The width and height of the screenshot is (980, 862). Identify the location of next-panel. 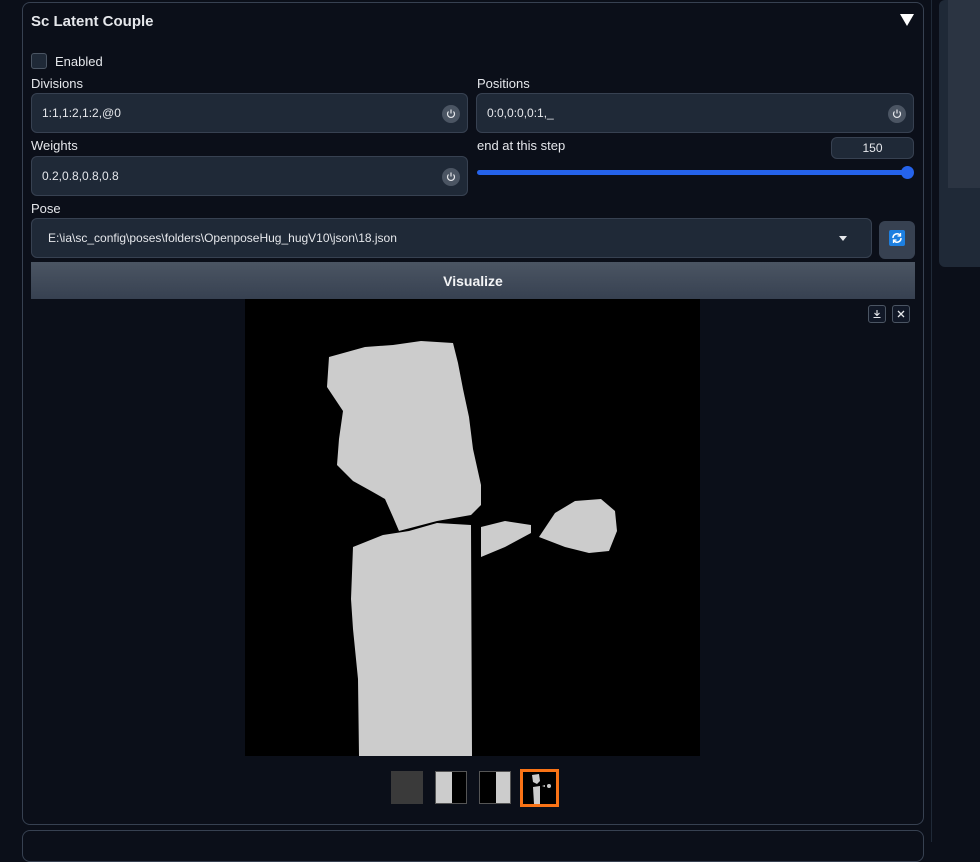
(473, 846).